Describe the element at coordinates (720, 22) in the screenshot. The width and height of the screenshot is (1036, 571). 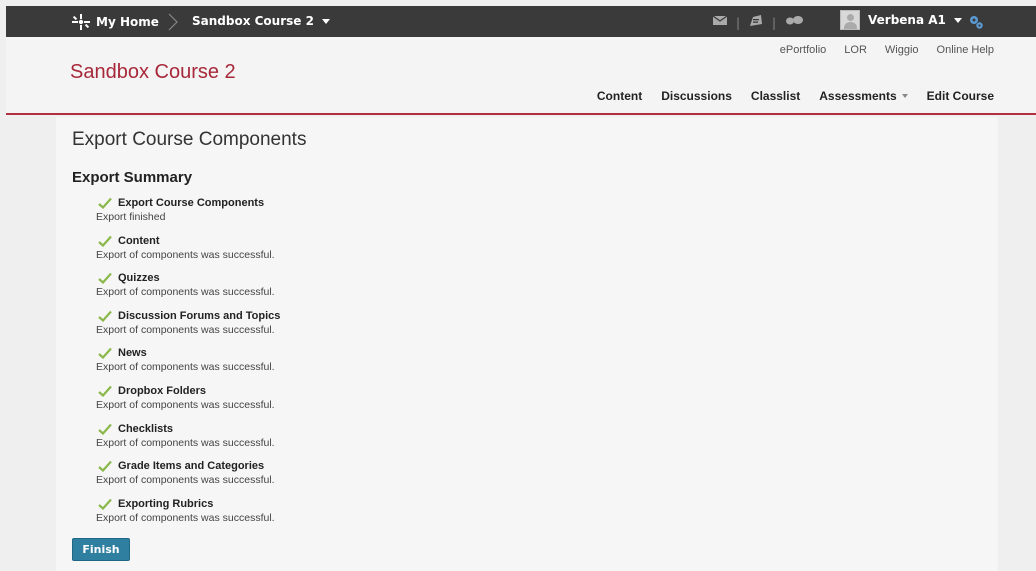
I see `messages-icon` at that location.